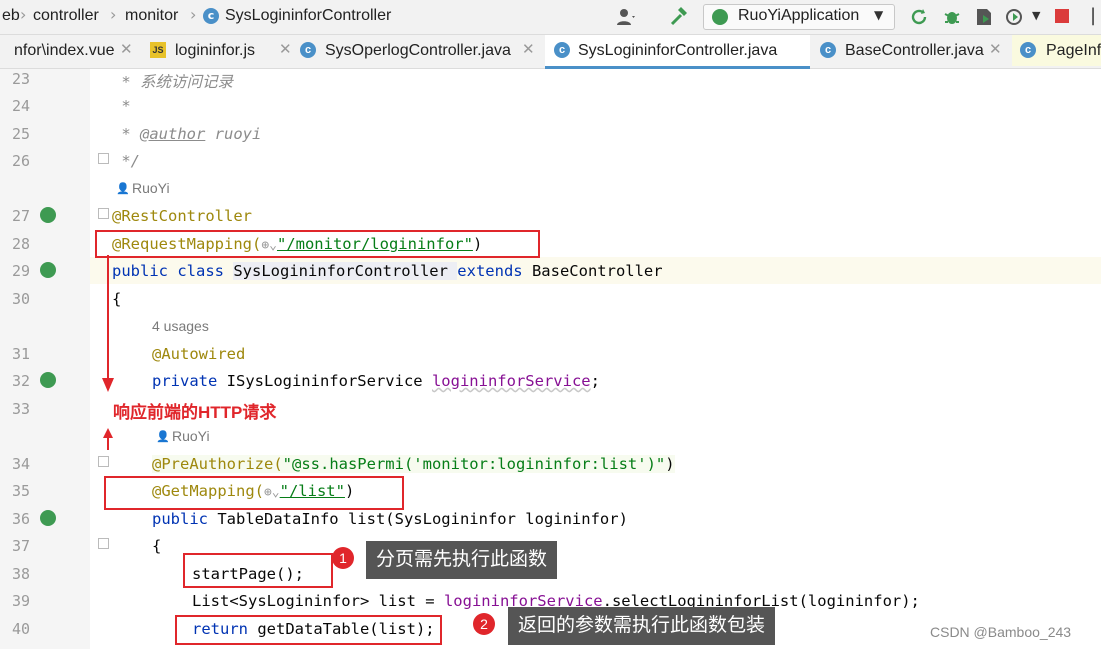 This screenshot has width=1101, height=649. What do you see at coordinates (48, 270) in the screenshot?
I see `spring-bean-run-icon` at bounding box center [48, 270].